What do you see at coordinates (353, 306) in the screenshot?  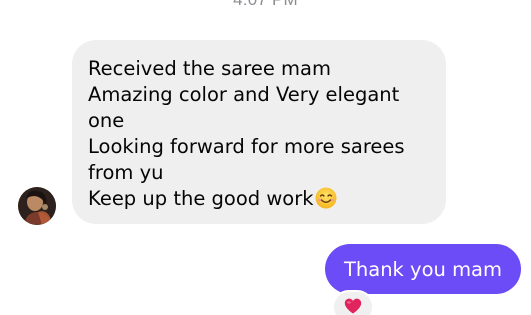 I see `heart-emoji-icon` at bounding box center [353, 306].